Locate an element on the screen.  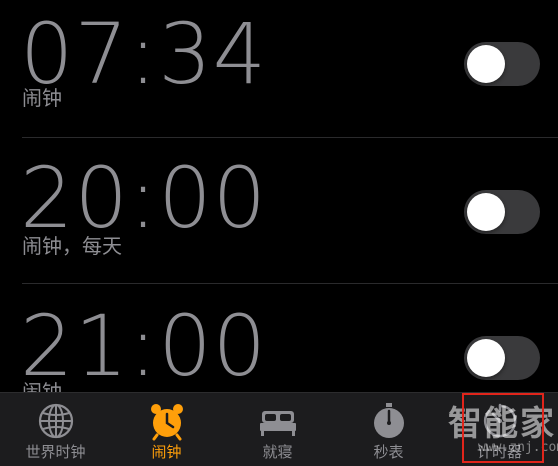
tab-label: 计时器 is located at coordinates (499, 452).